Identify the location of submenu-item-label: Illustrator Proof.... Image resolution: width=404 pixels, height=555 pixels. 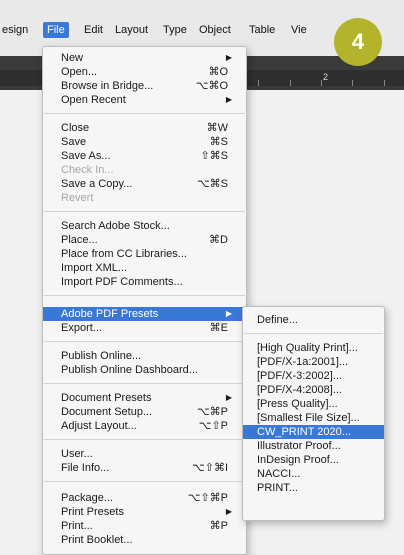
(299, 446).